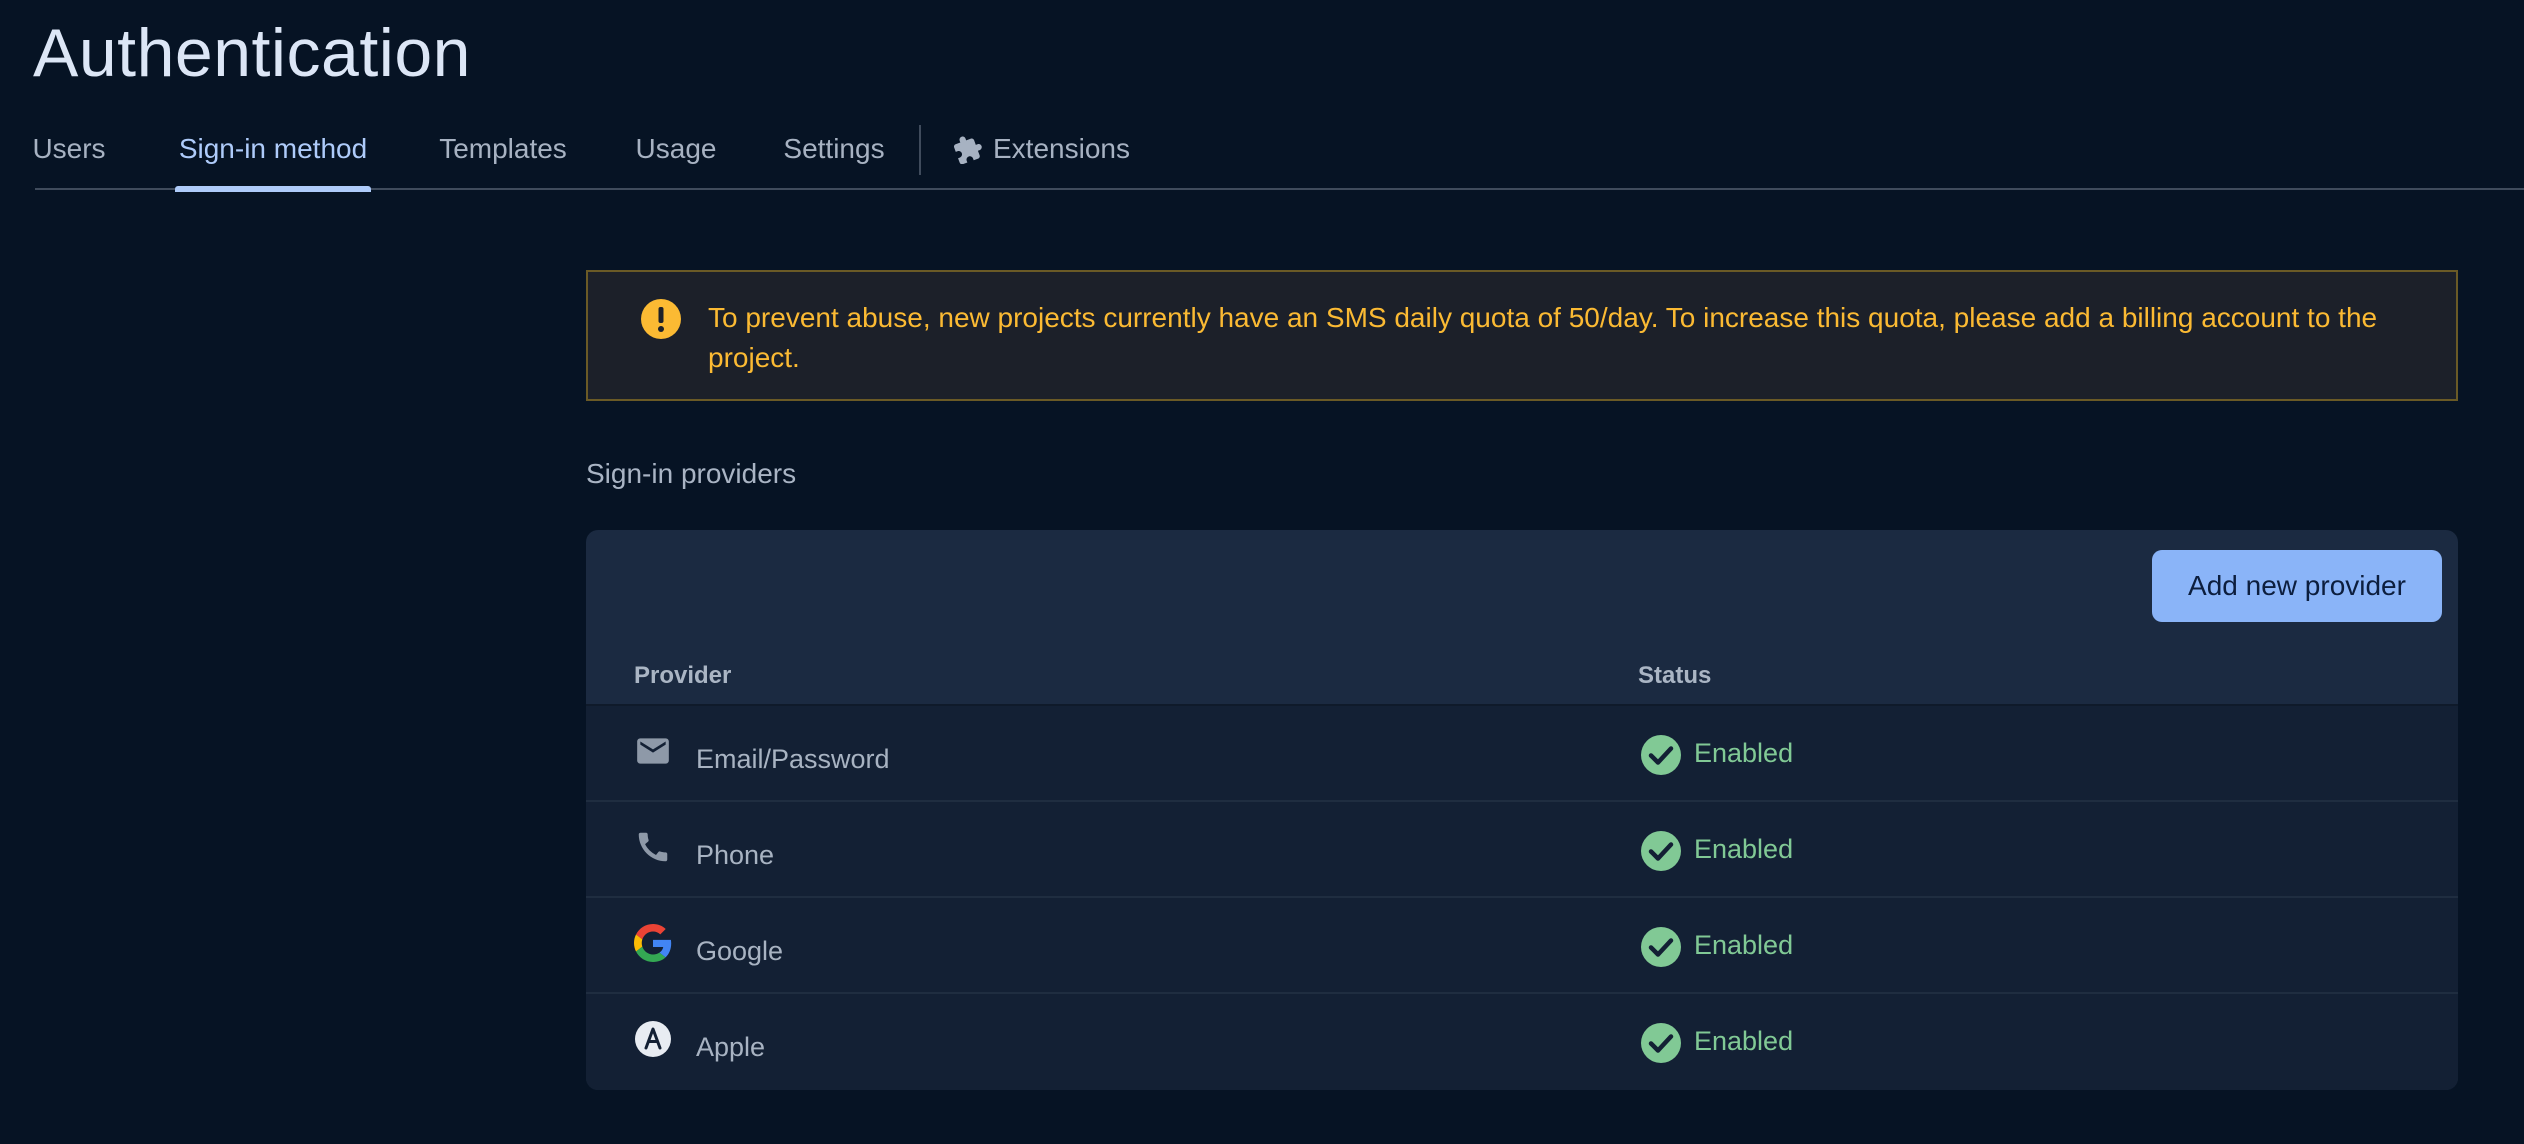 Image resolution: width=2524 pixels, height=1144 pixels. Describe the element at coordinates (68, 156) in the screenshot. I see `tab-users: Users` at that location.